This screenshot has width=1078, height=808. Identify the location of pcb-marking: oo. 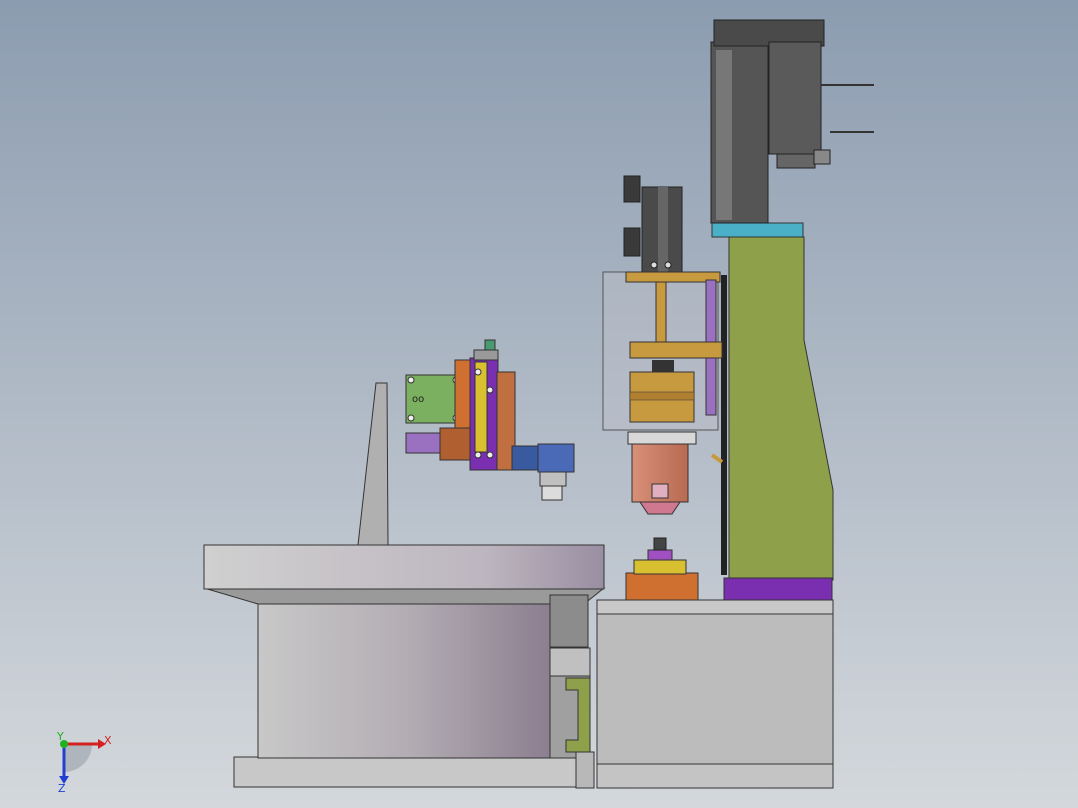
(418, 399).